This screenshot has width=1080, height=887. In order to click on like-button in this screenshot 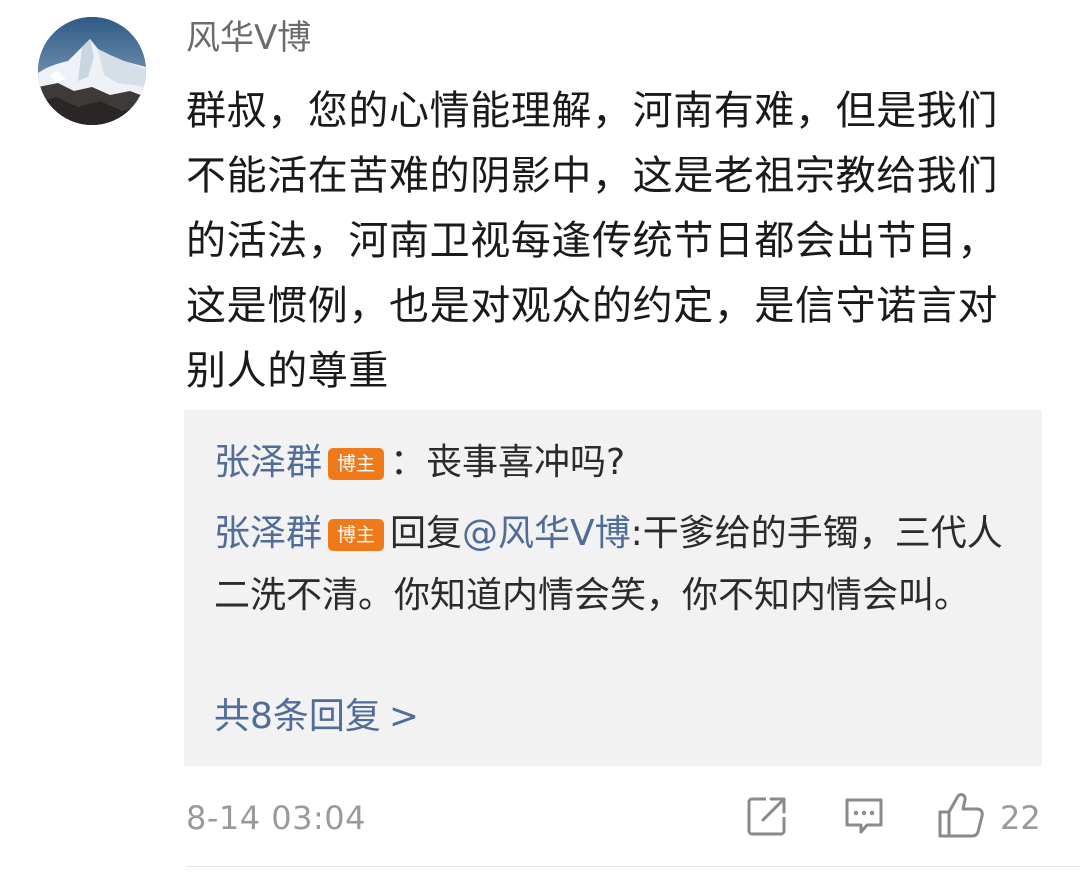, I will do `click(961, 815)`.